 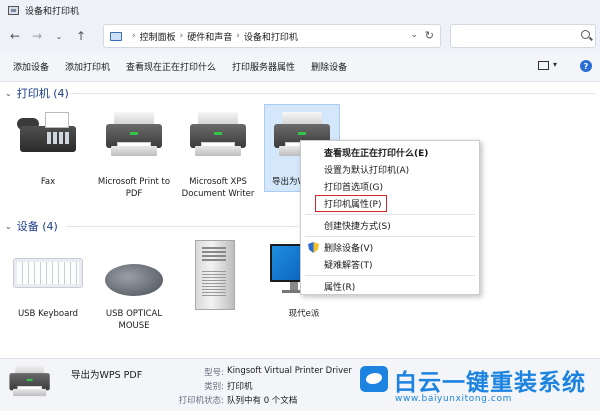 What do you see at coordinates (107, 375) in the screenshot?
I see `selected-device-name: 导出为WPS PDF` at bounding box center [107, 375].